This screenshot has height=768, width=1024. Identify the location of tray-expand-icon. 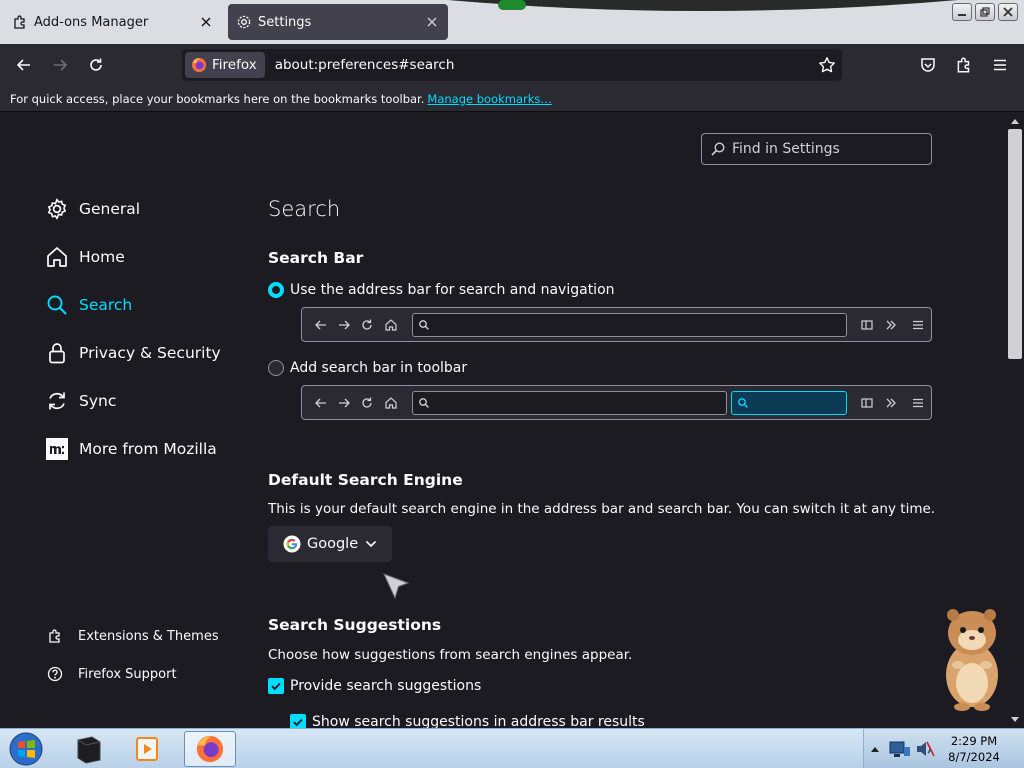
(875, 749).